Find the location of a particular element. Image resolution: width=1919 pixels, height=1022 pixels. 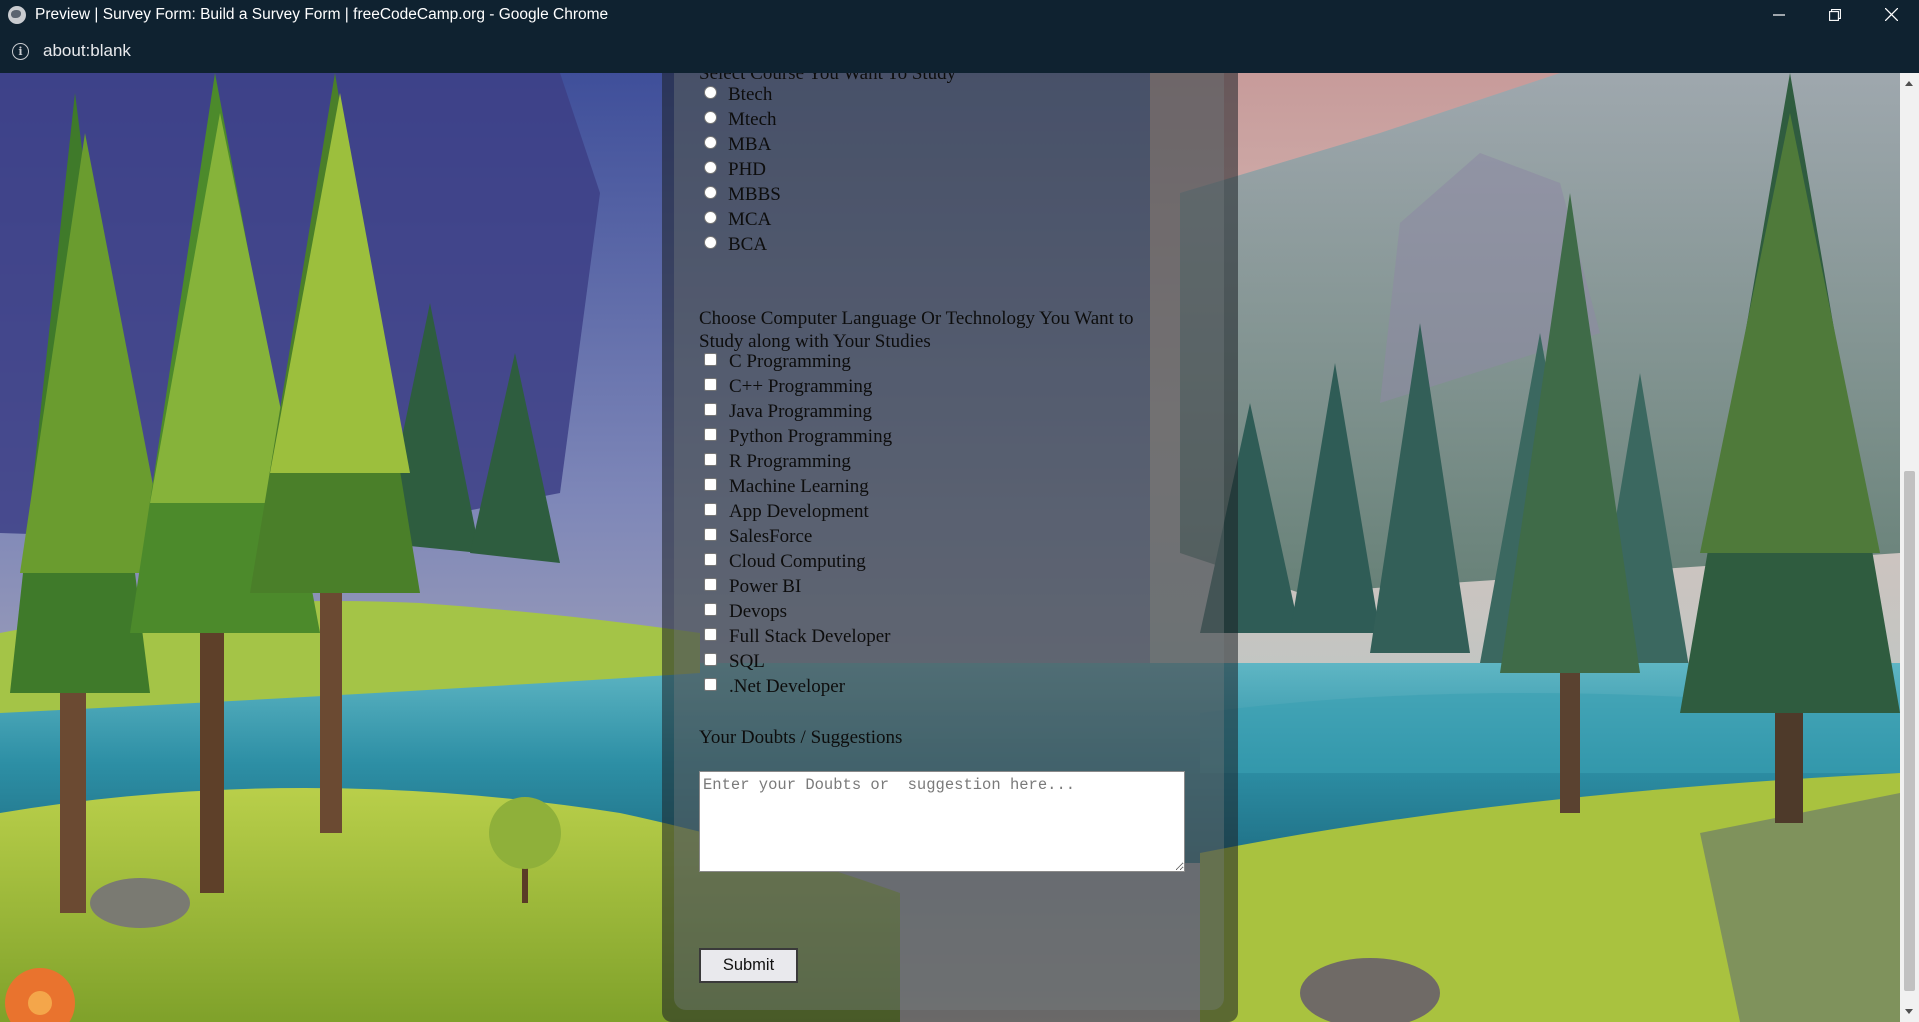

scroll-up-icon is located at coordinates (1909, 83).